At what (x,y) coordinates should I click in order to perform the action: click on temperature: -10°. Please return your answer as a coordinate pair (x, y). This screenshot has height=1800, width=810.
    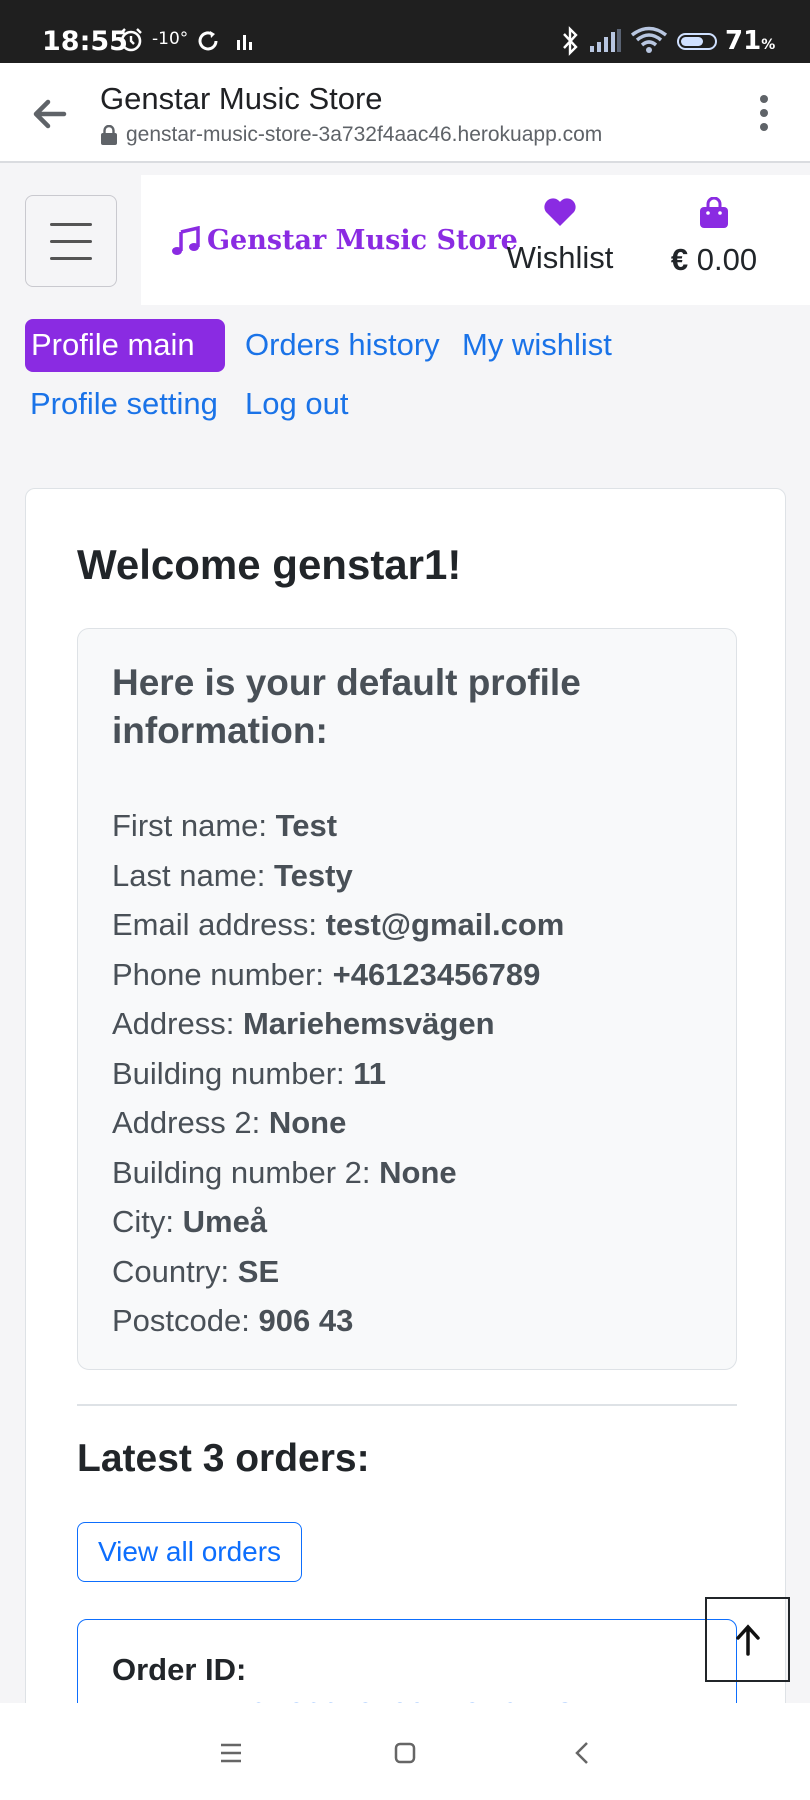
    Looking at the image, I should click on (170, 39).